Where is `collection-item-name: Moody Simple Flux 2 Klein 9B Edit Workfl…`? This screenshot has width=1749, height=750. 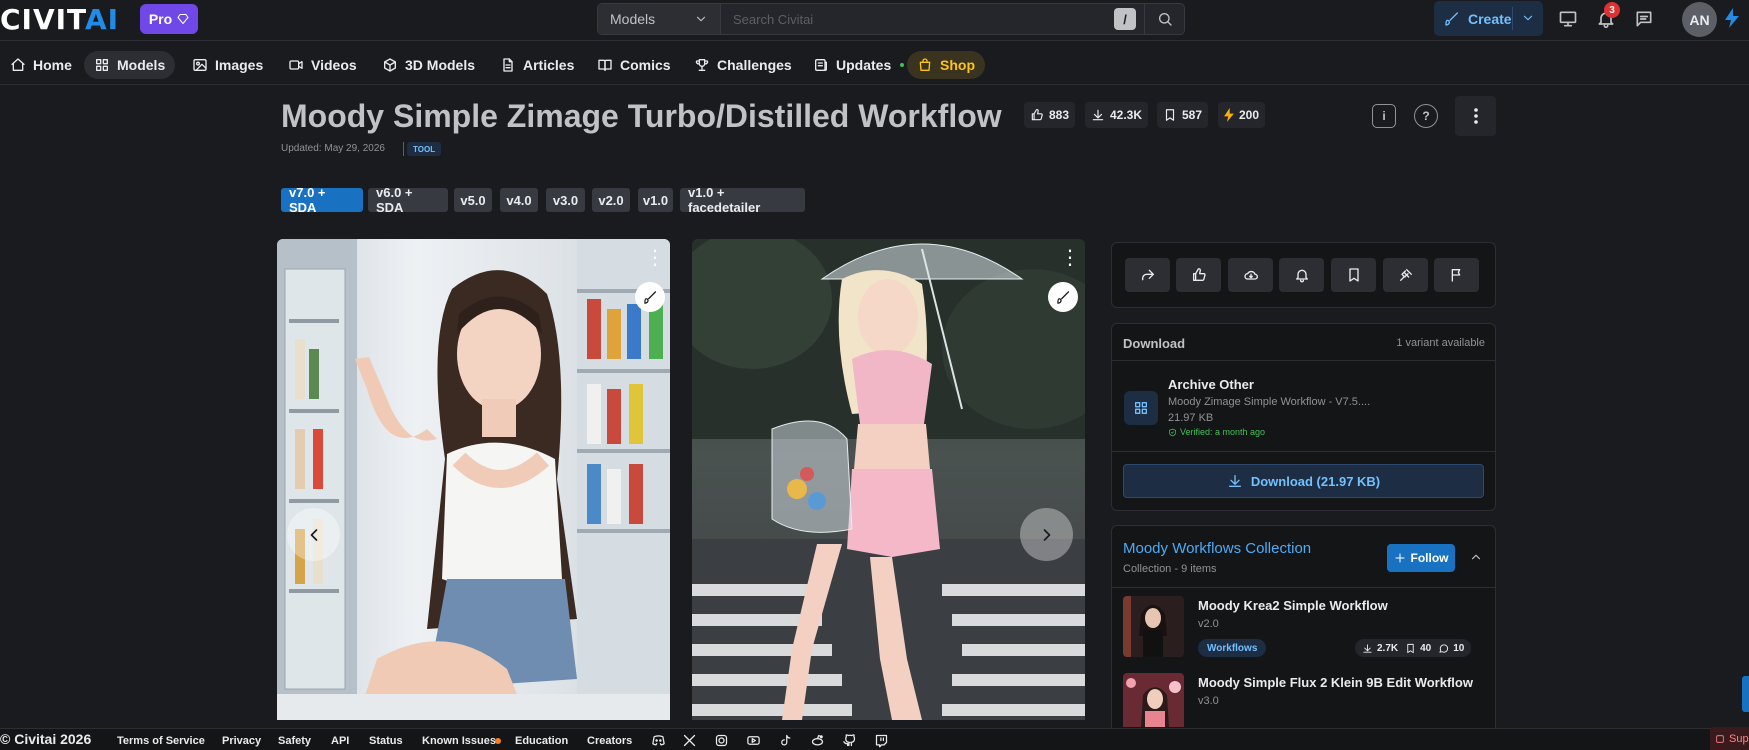
collection-item-name: Moody Simple Flux 2 Klein 9B Edit Workfl… is located at coordinates (1335, 682).